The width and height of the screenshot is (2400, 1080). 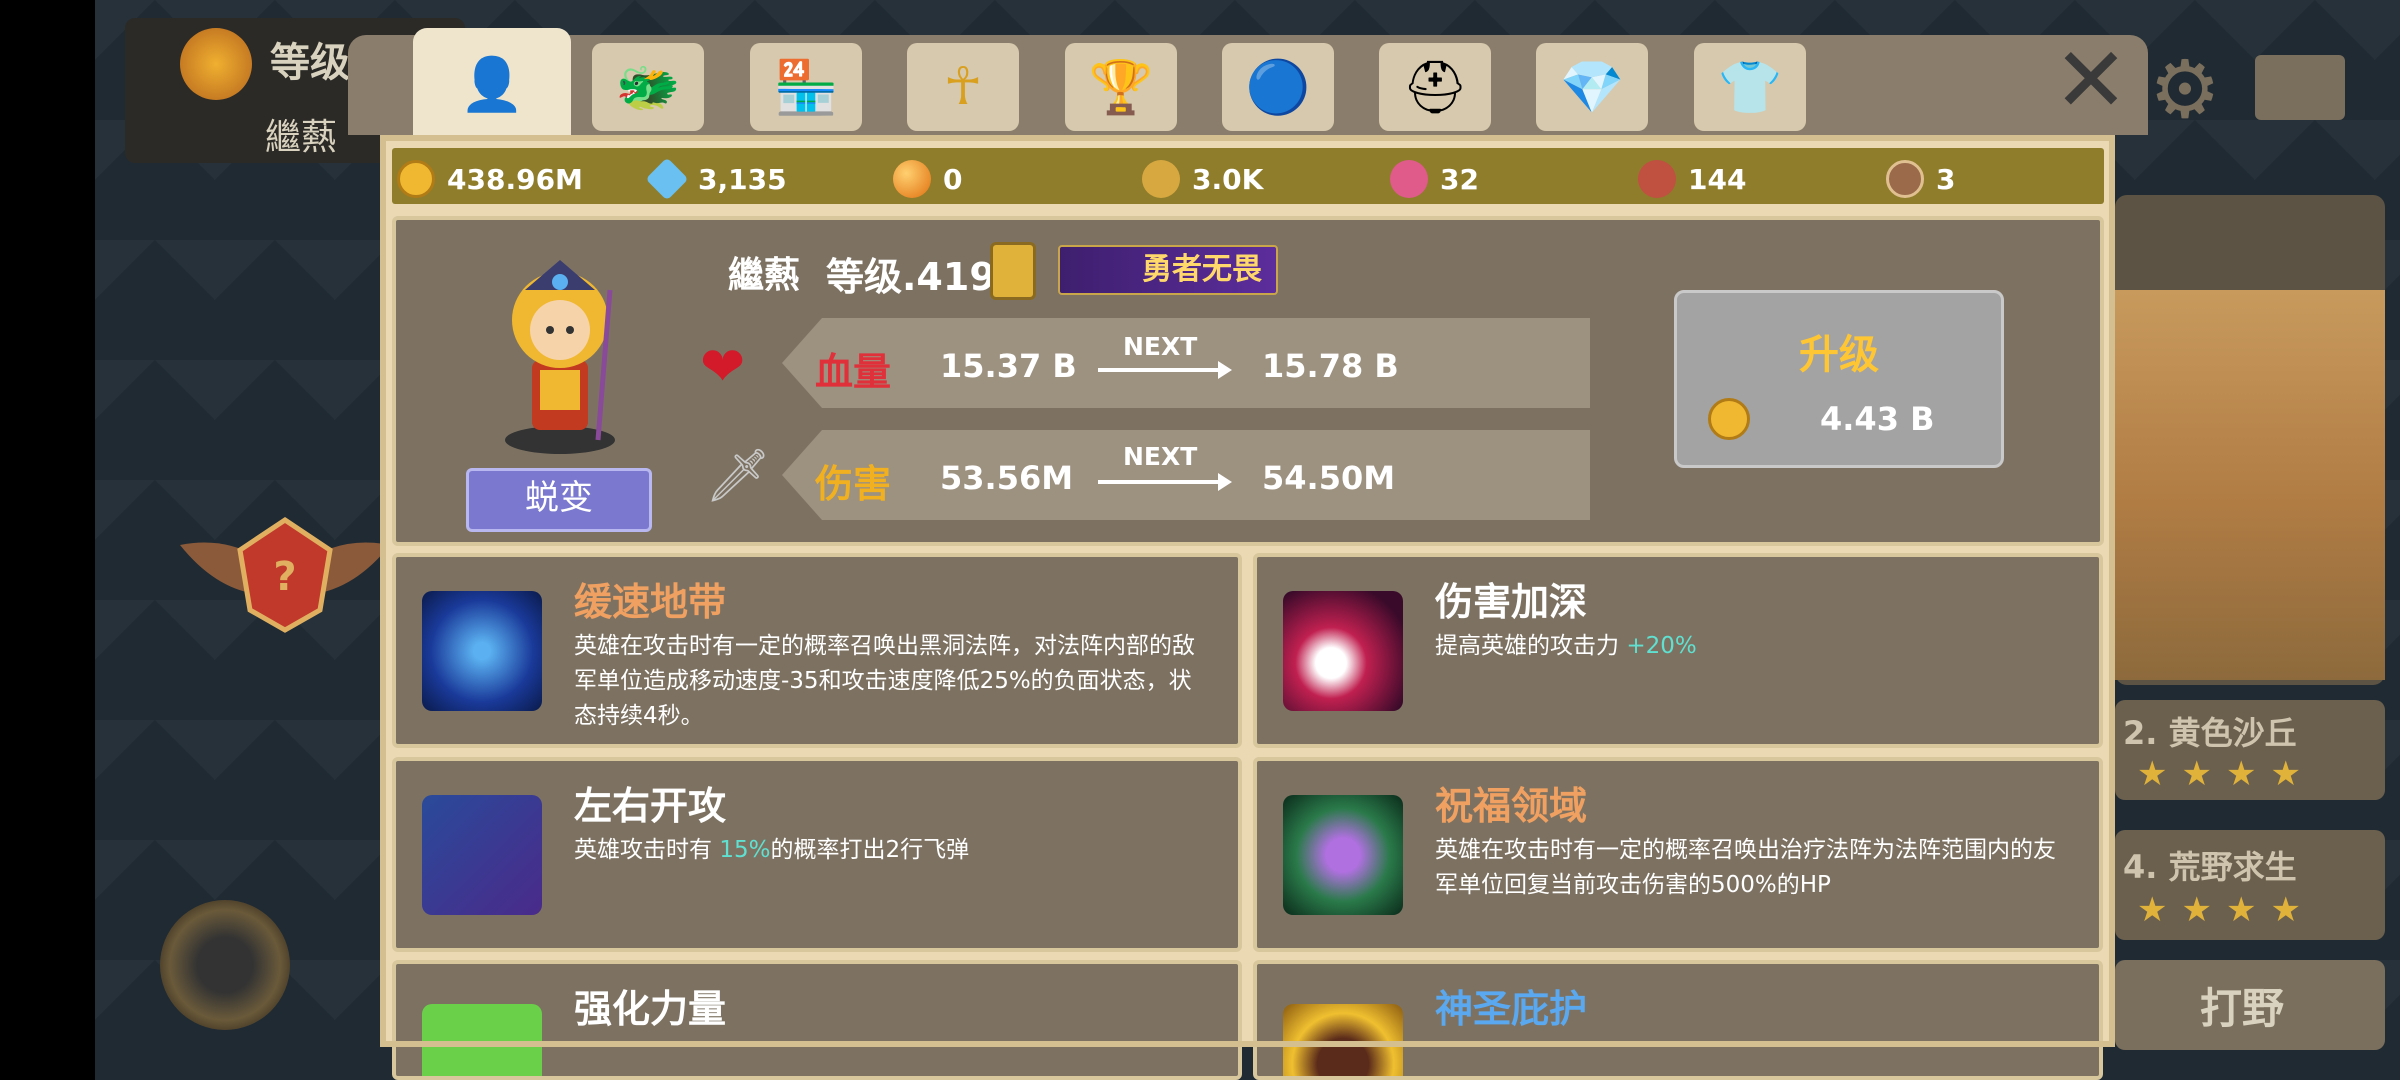 I want to click on hero-level: 等级.419, so click(x=911, y=277).